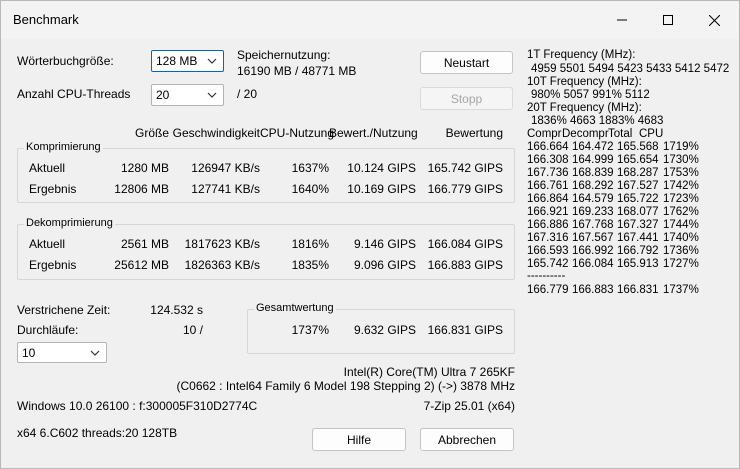 The image size is (740, 469). What do you see at coordinates (474, 133) in the screenshot?
I see `header-rating: Bewertung` at bounding box center [474, 133].